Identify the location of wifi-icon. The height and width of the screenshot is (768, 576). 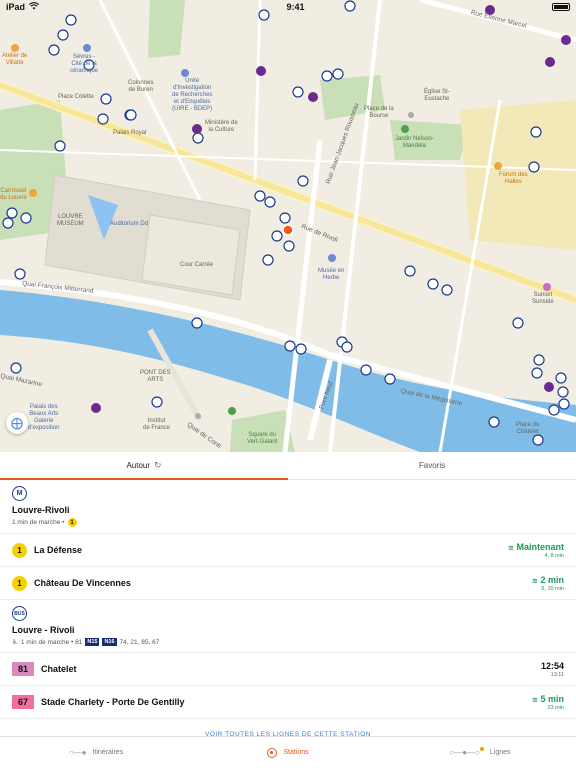
(34, 7).